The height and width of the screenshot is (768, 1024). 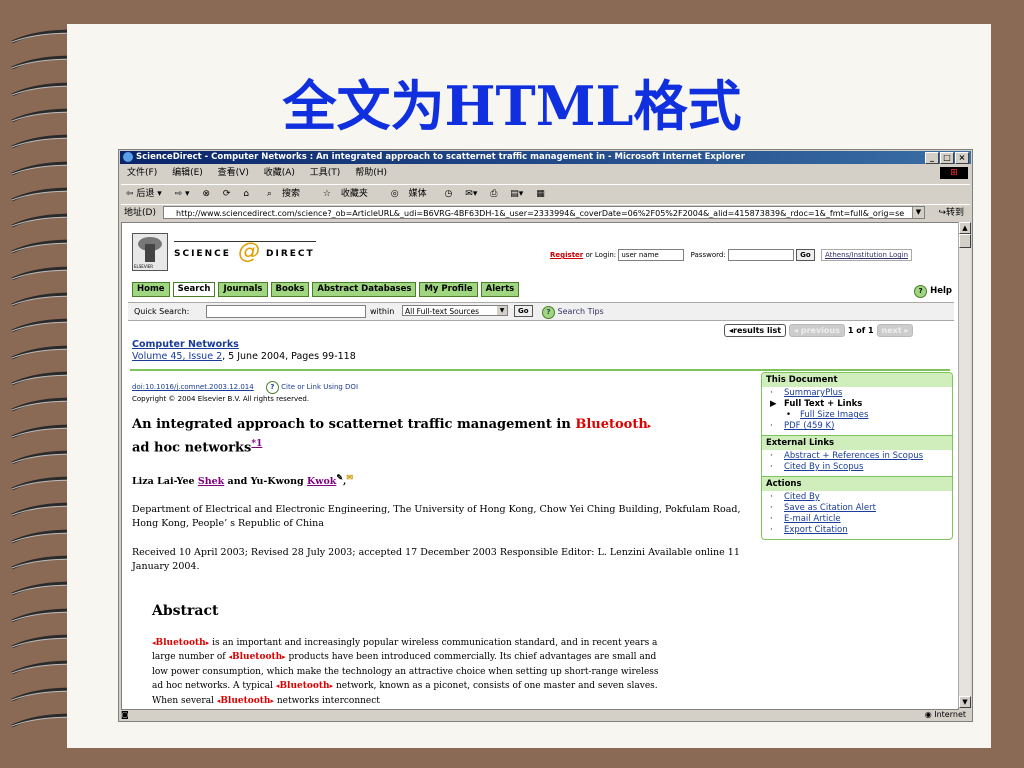 I want to click on slide-title: 全文为HTML格式, so click(x=512, y=106).